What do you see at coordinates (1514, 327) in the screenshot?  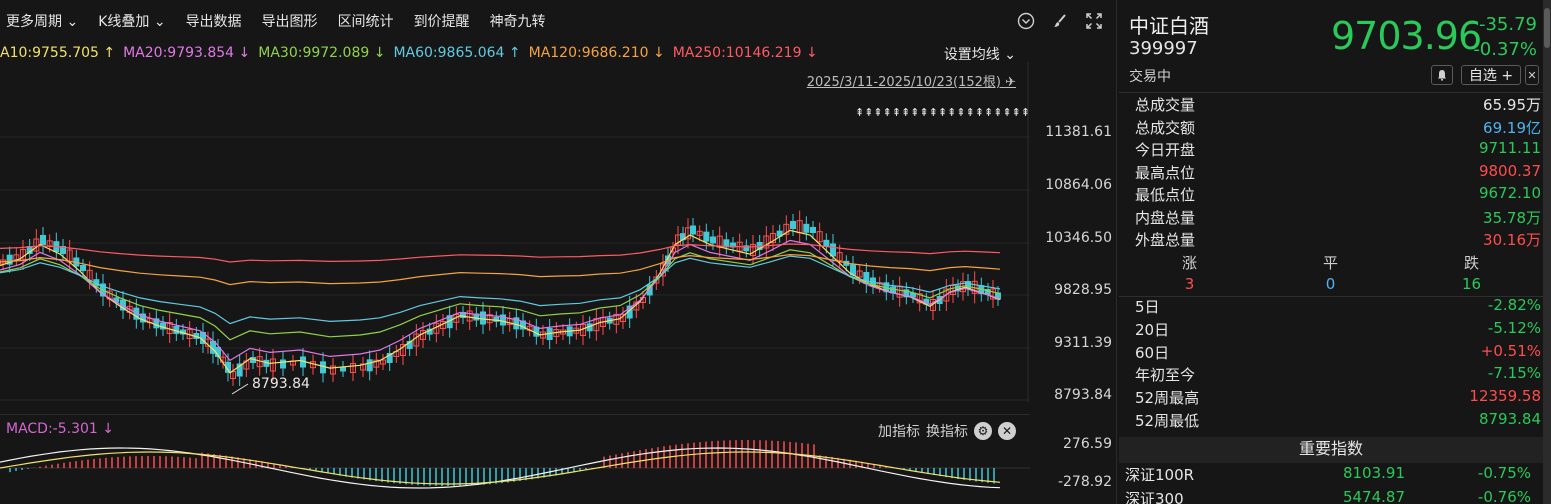 I see `perf-value: -5.12%` at bounding box center [1514, 327].